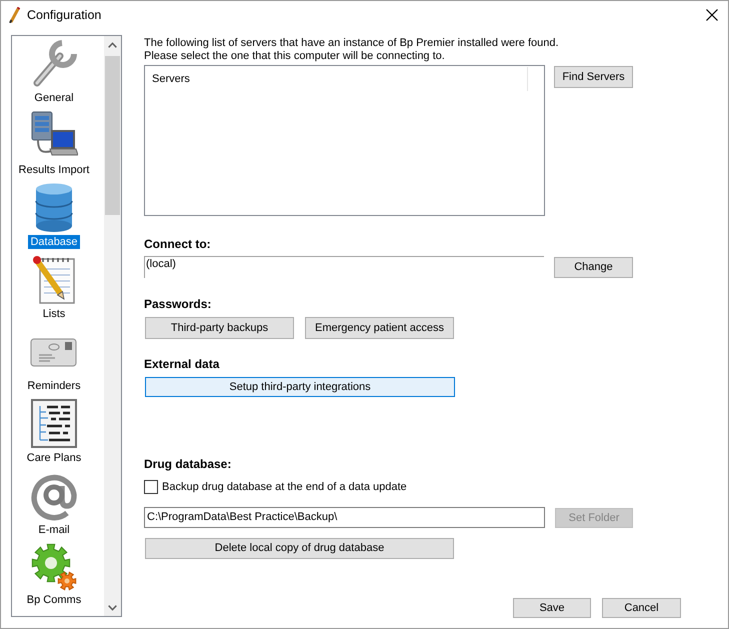 This screenshot has height=629, width=729. What do you see at coordinates (593, 77) in the screenshot?
I see `find-servers-button: Find Servers` at bounding box center [593, 77].